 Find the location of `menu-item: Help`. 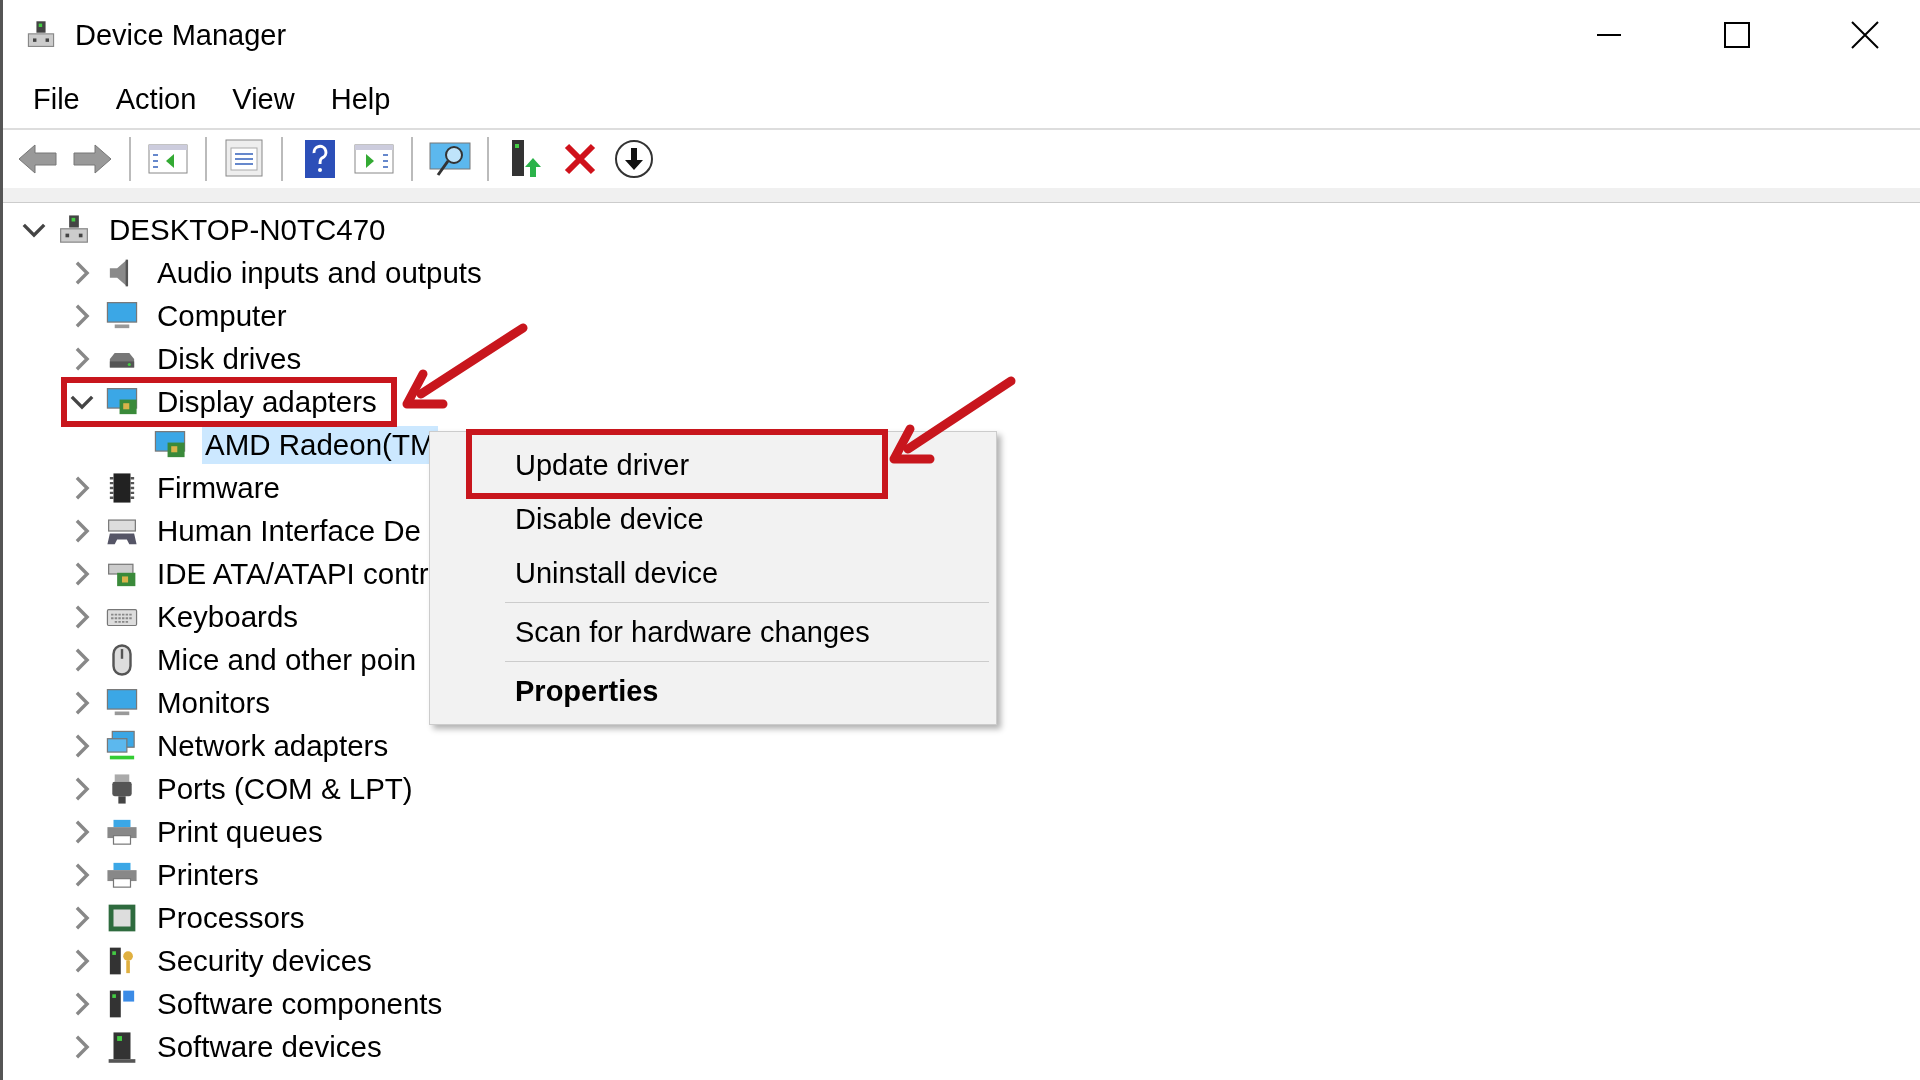

menu-item: Help is located at coordinates (360, 99).